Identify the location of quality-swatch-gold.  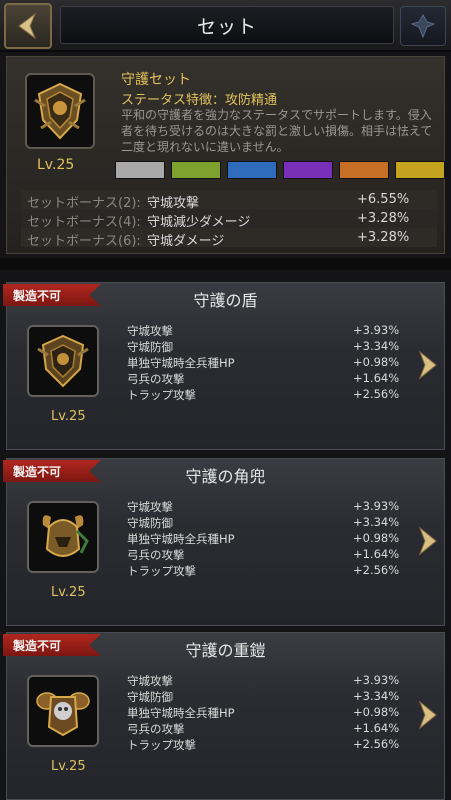
(420, 170).